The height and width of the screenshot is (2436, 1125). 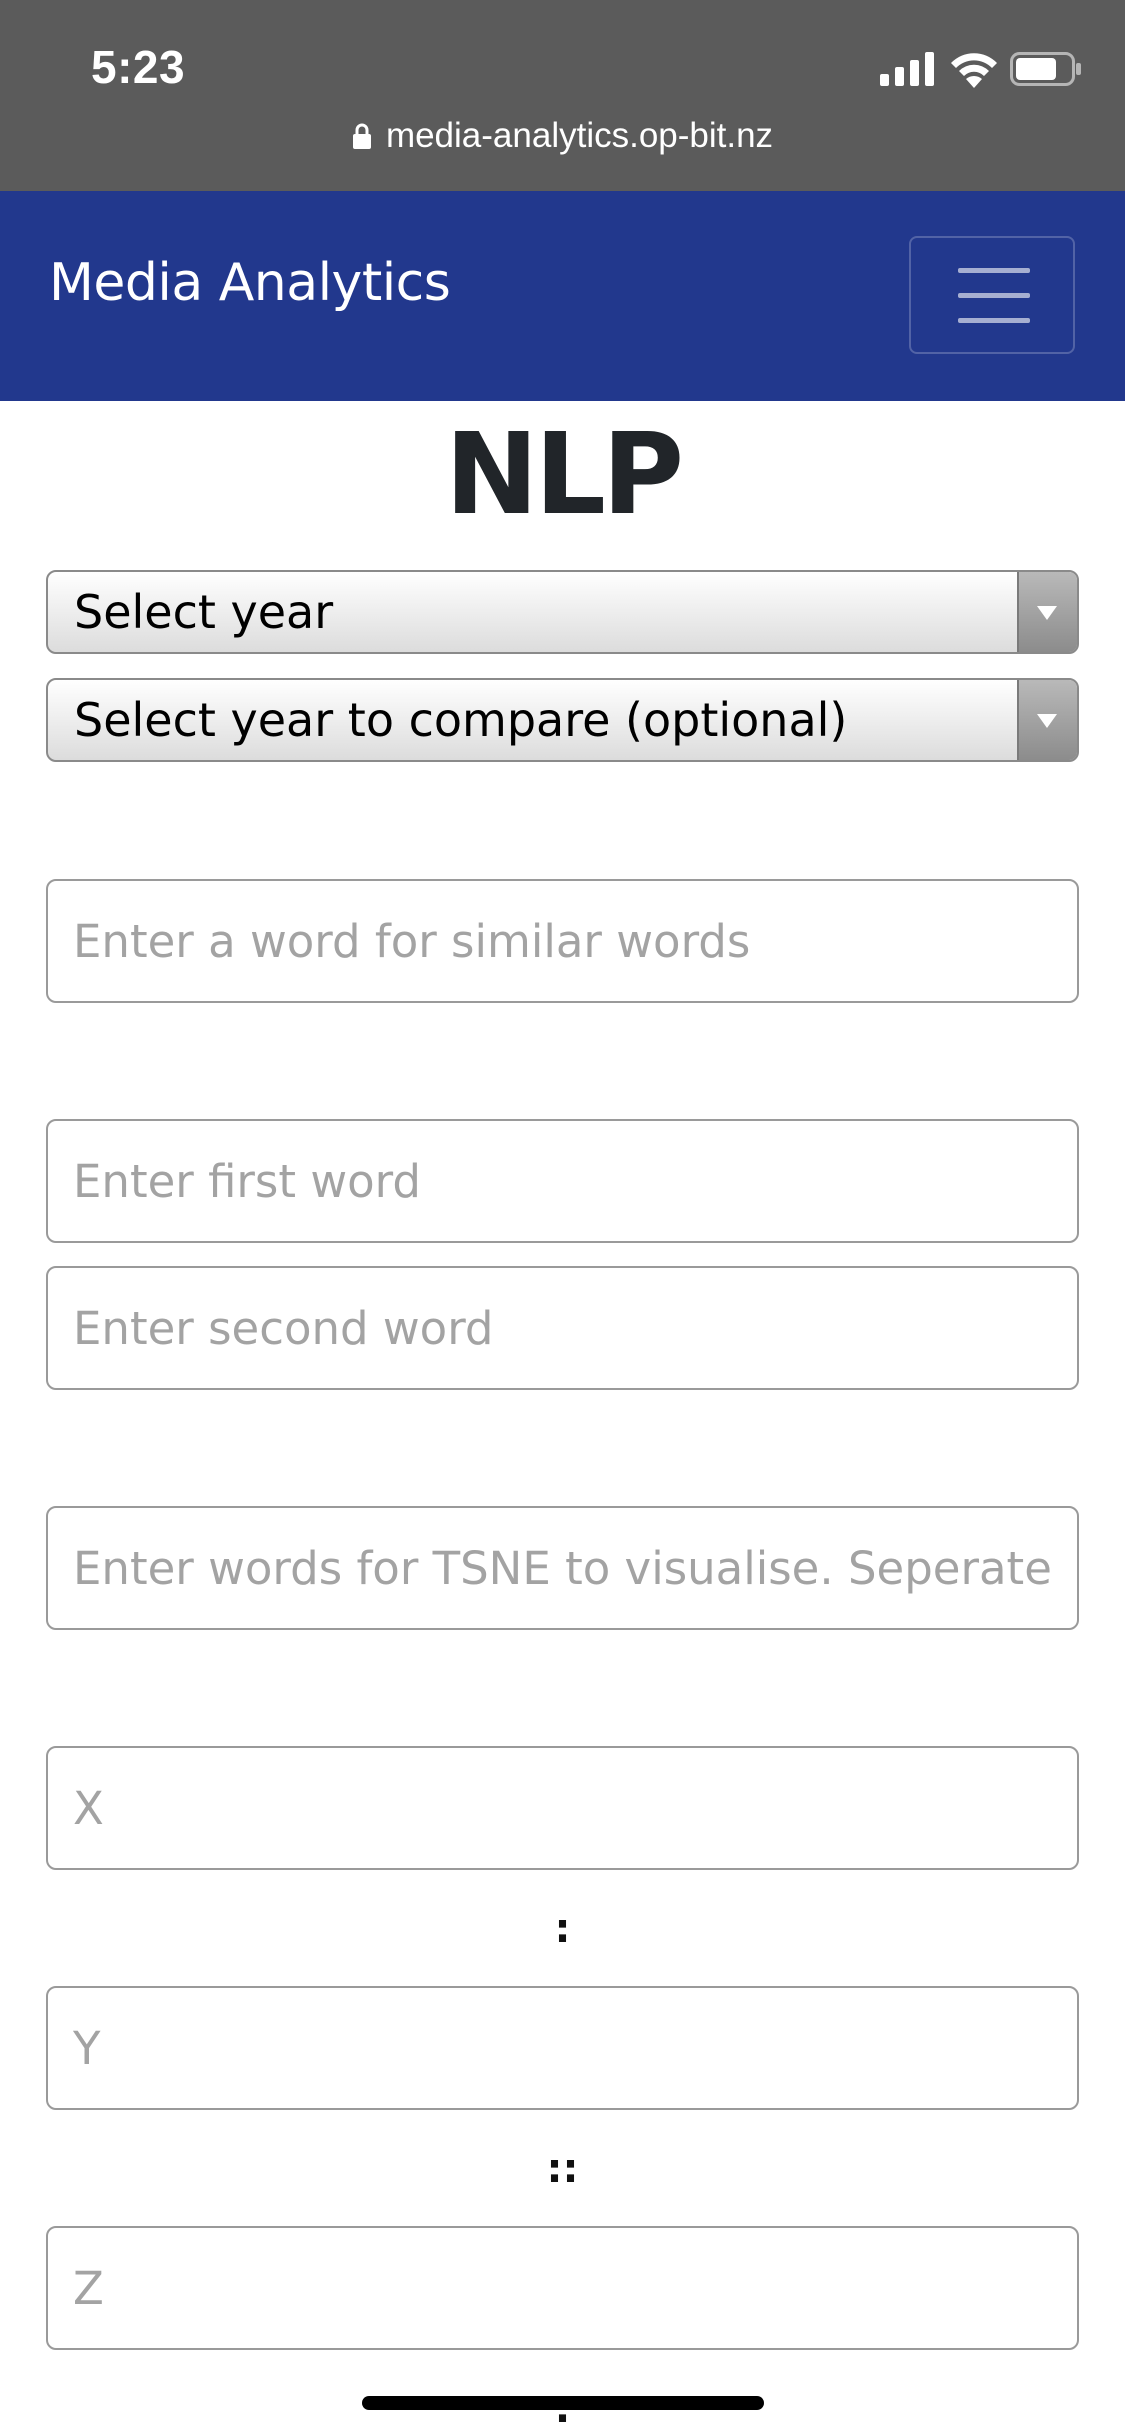 What do you see at coordinates (562, 296) in the screenshot?
I see `navbar: Media Analytics` at bounding box center [562, 296].